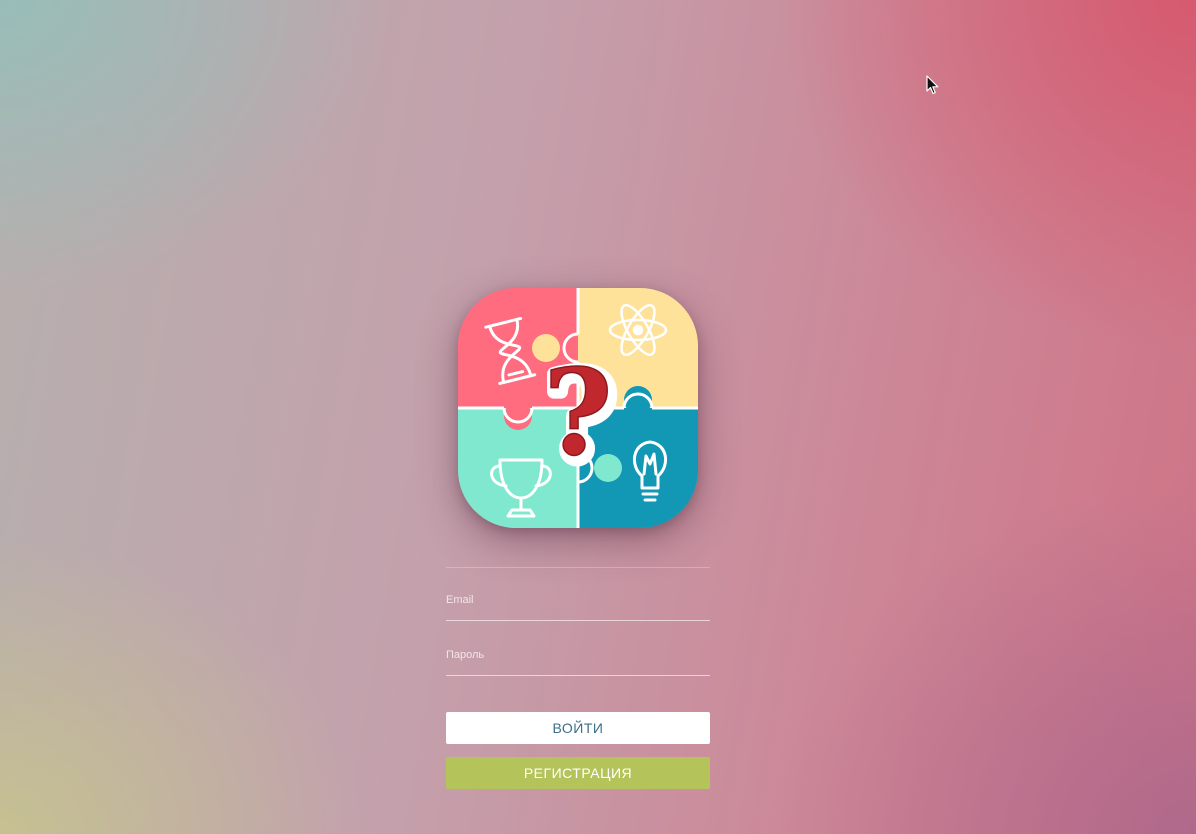 The height and width of the screenshot is (834, 1196). I want to click on email-input, so click(578, 600).